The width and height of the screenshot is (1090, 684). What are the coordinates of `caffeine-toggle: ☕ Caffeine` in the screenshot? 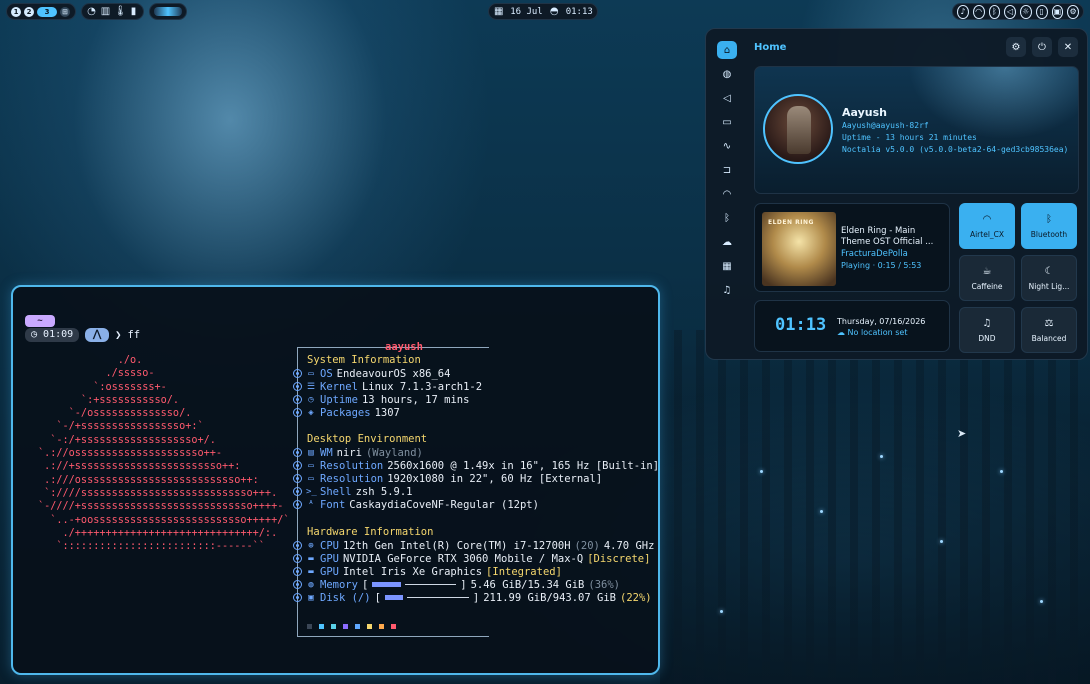 It's located at (987, 278).